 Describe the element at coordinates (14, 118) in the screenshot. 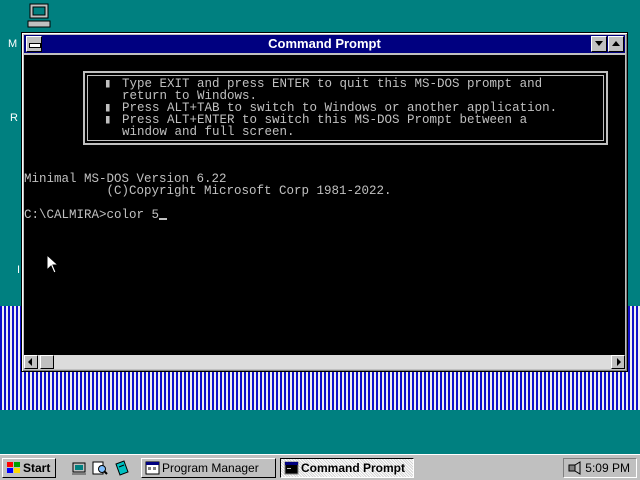

I see `desktop-label: R` at that location.